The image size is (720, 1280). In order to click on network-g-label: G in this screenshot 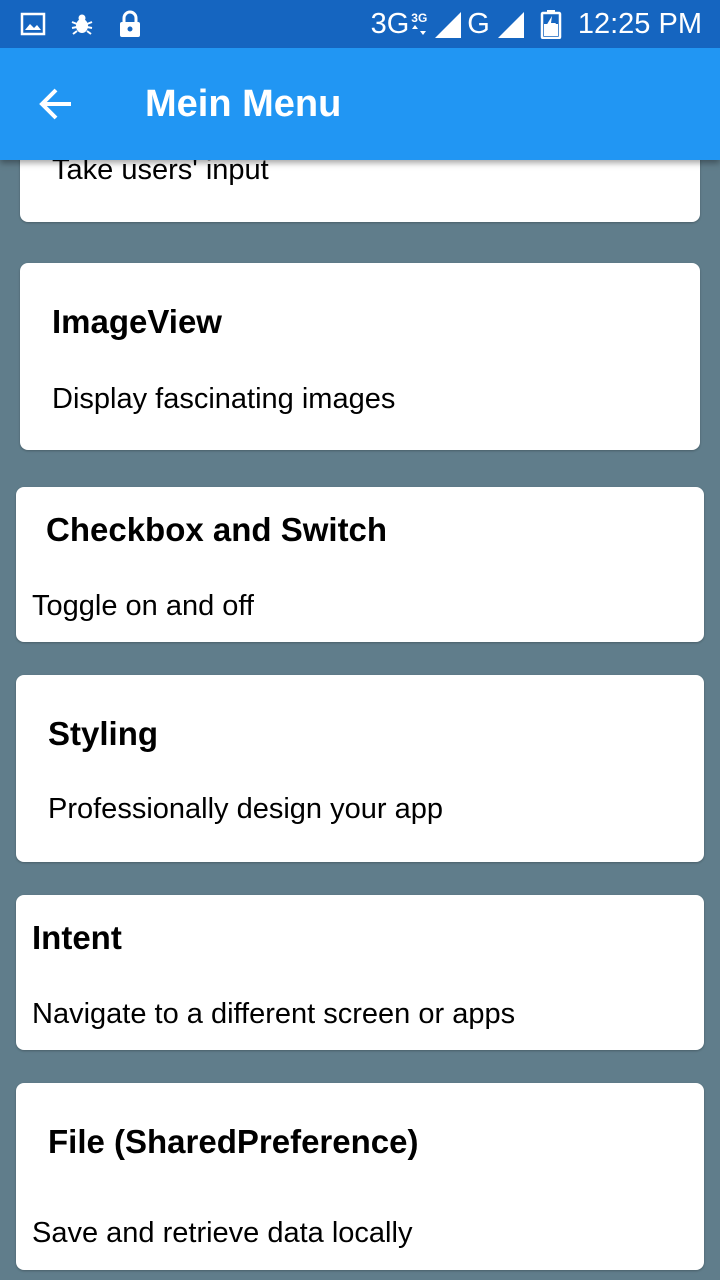, I will do `click(478, 24)`.